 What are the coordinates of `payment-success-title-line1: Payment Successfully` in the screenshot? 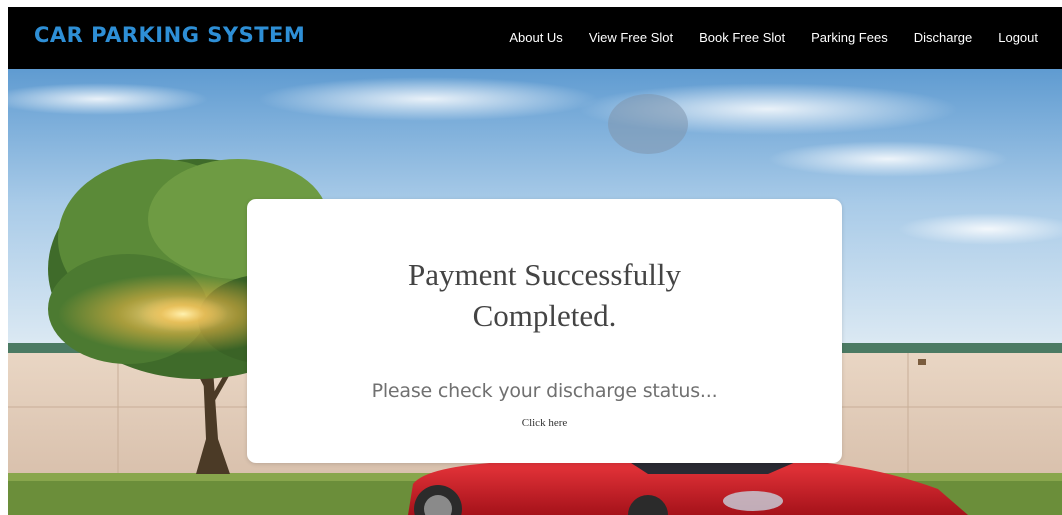 It's located at (544, 274).